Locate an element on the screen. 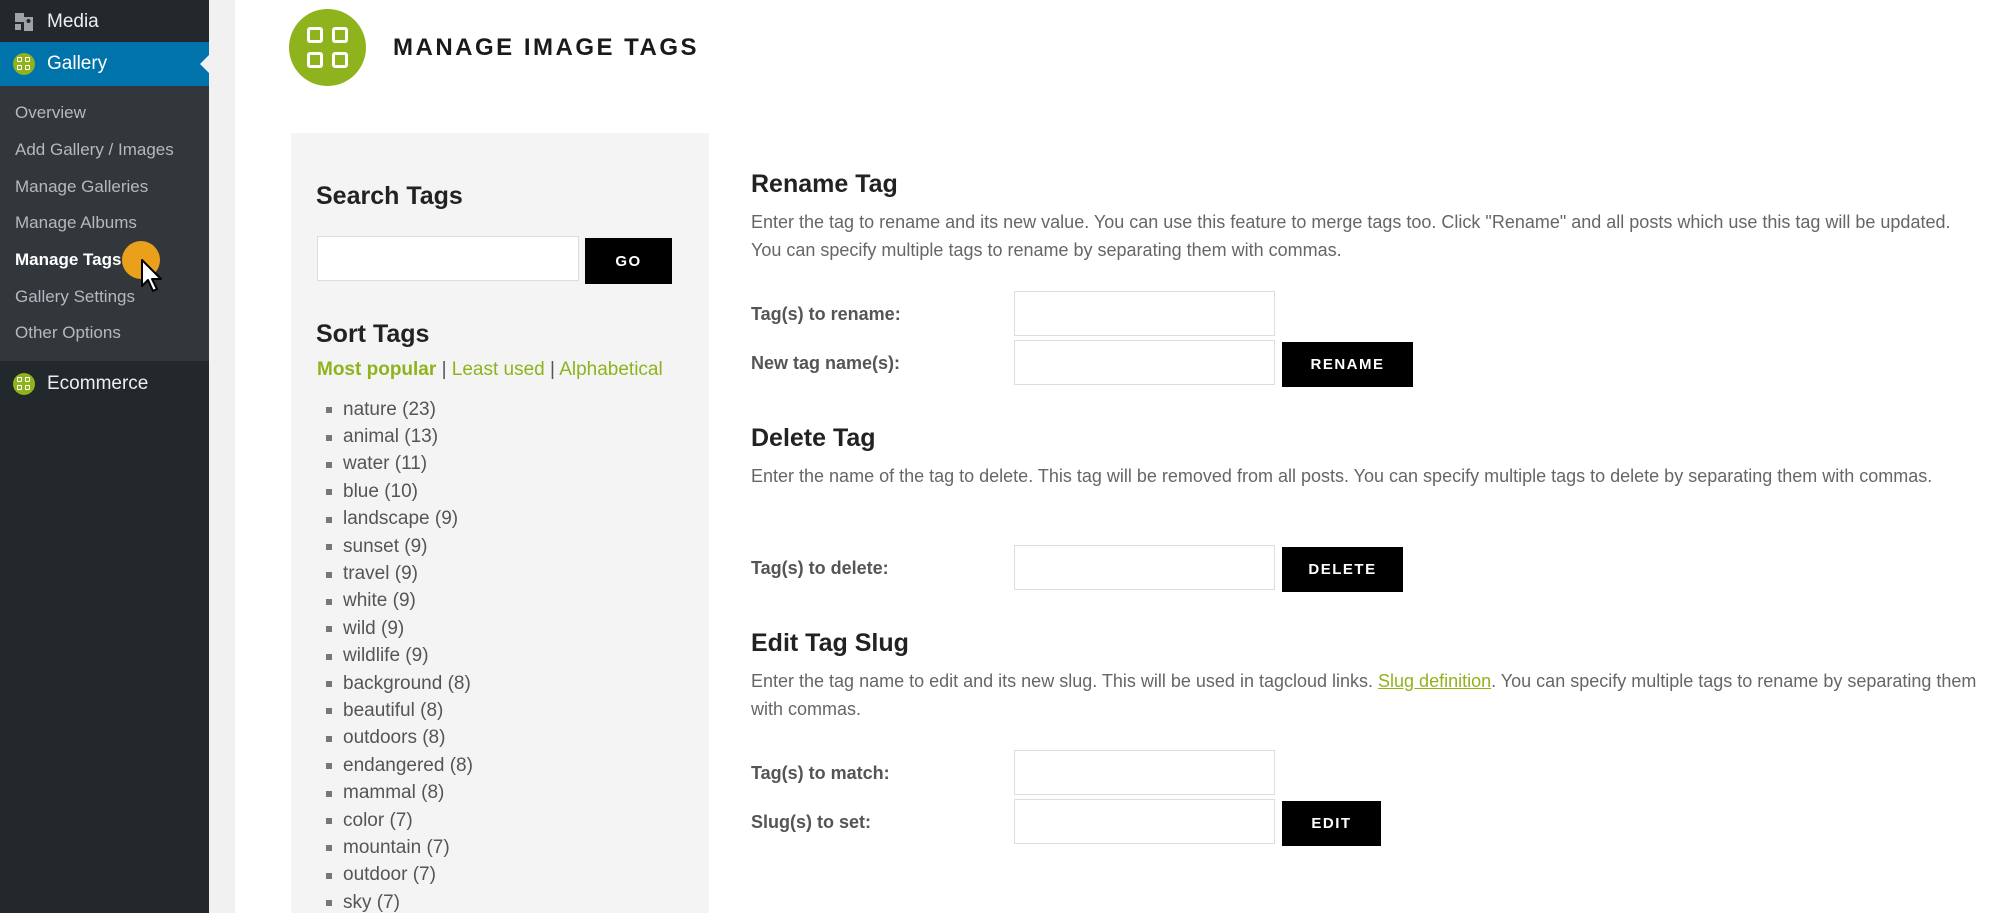 This screenshot has height=916, width=2000. tag-item: water (11) is located at coordinates (399, 464).